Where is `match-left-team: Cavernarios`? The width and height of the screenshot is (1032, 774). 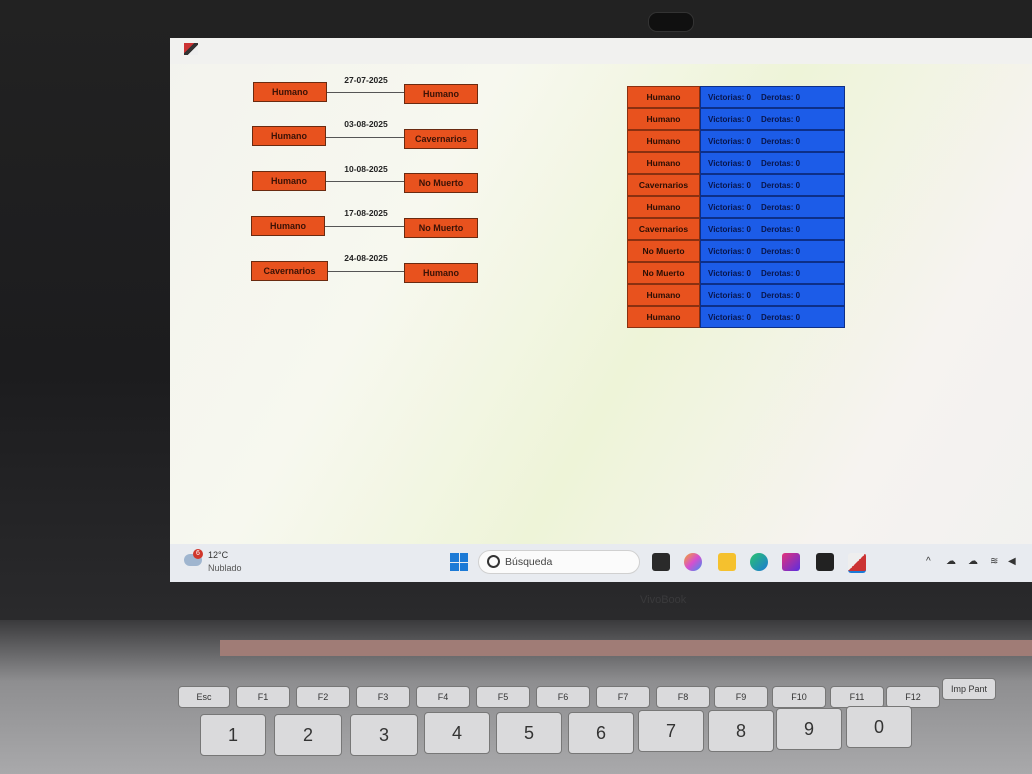
match-left-team: Cavernarios is located at coordinates (289, 271).